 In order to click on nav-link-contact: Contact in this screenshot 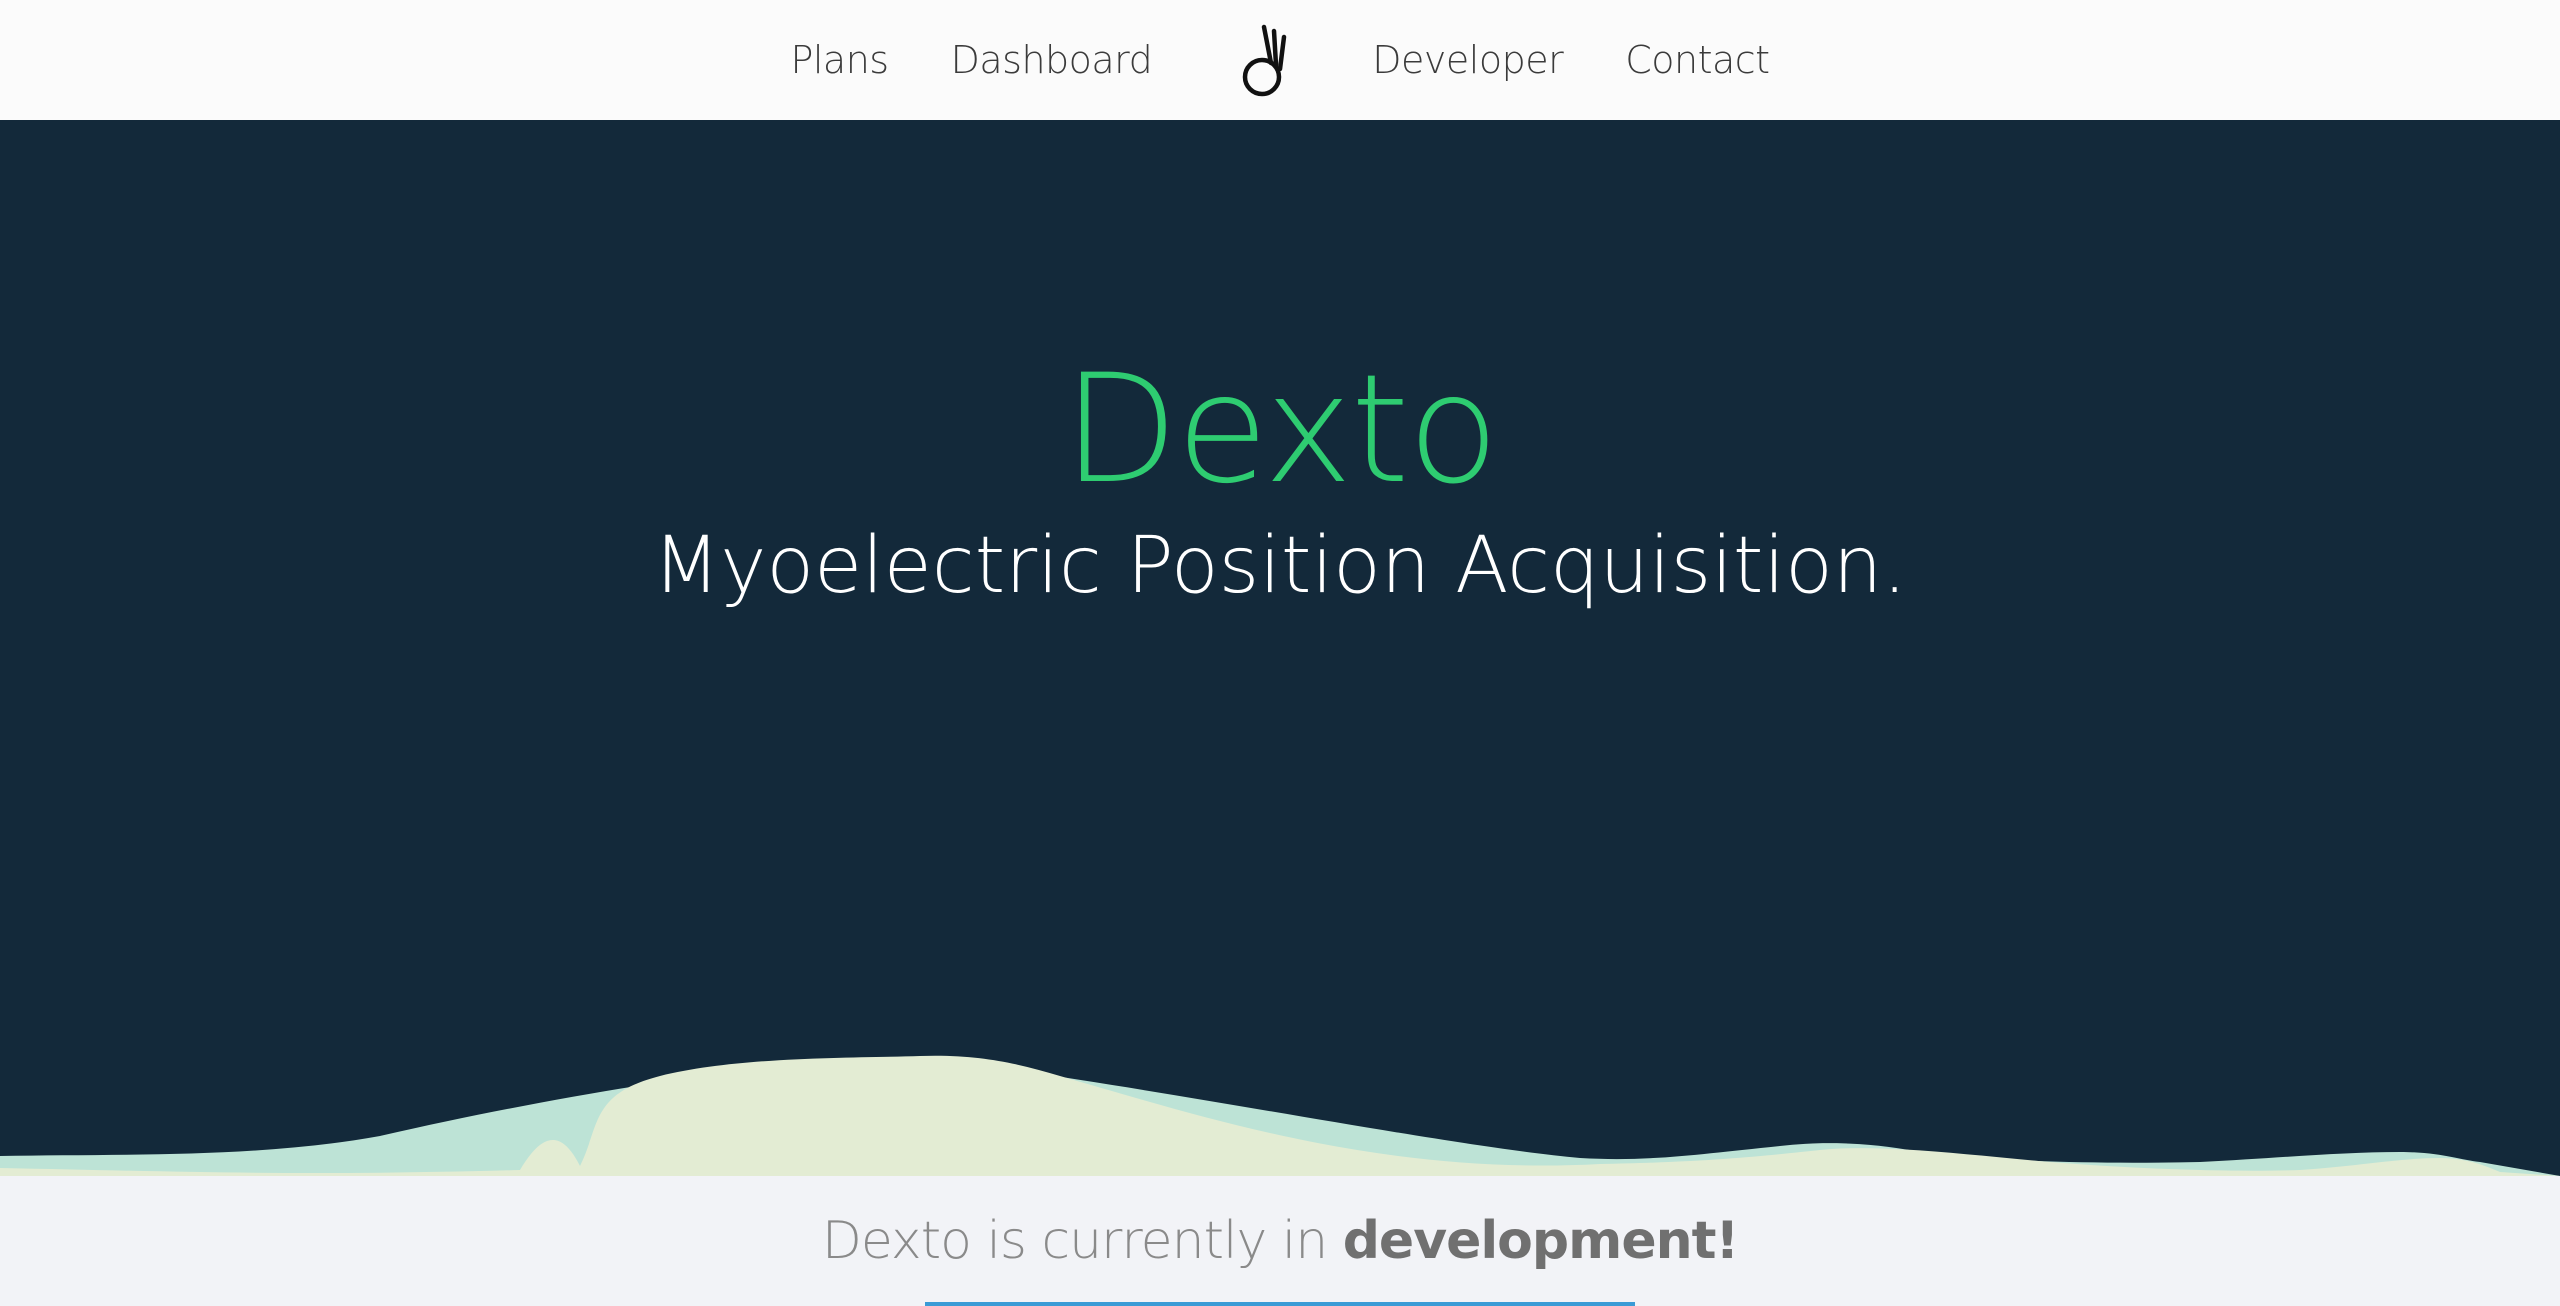, I will do `click(1697, 60)`.